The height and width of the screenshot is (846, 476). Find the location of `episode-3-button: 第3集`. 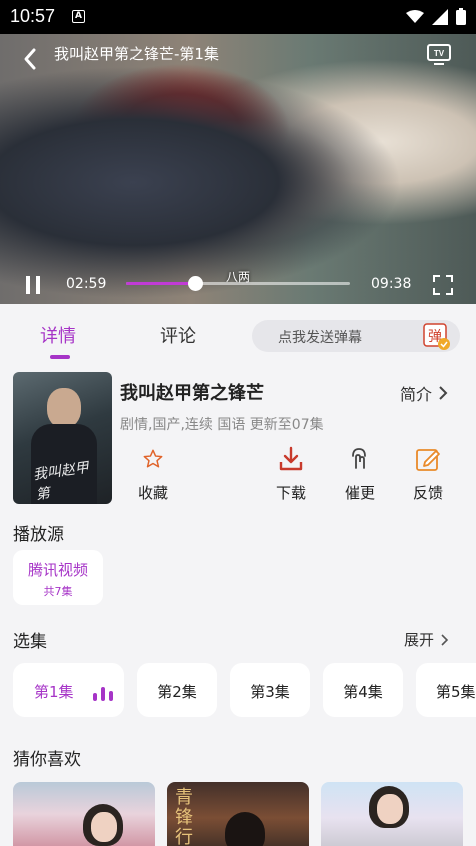

episode-3-button: 第3集 is located at coordinates (270, 690).